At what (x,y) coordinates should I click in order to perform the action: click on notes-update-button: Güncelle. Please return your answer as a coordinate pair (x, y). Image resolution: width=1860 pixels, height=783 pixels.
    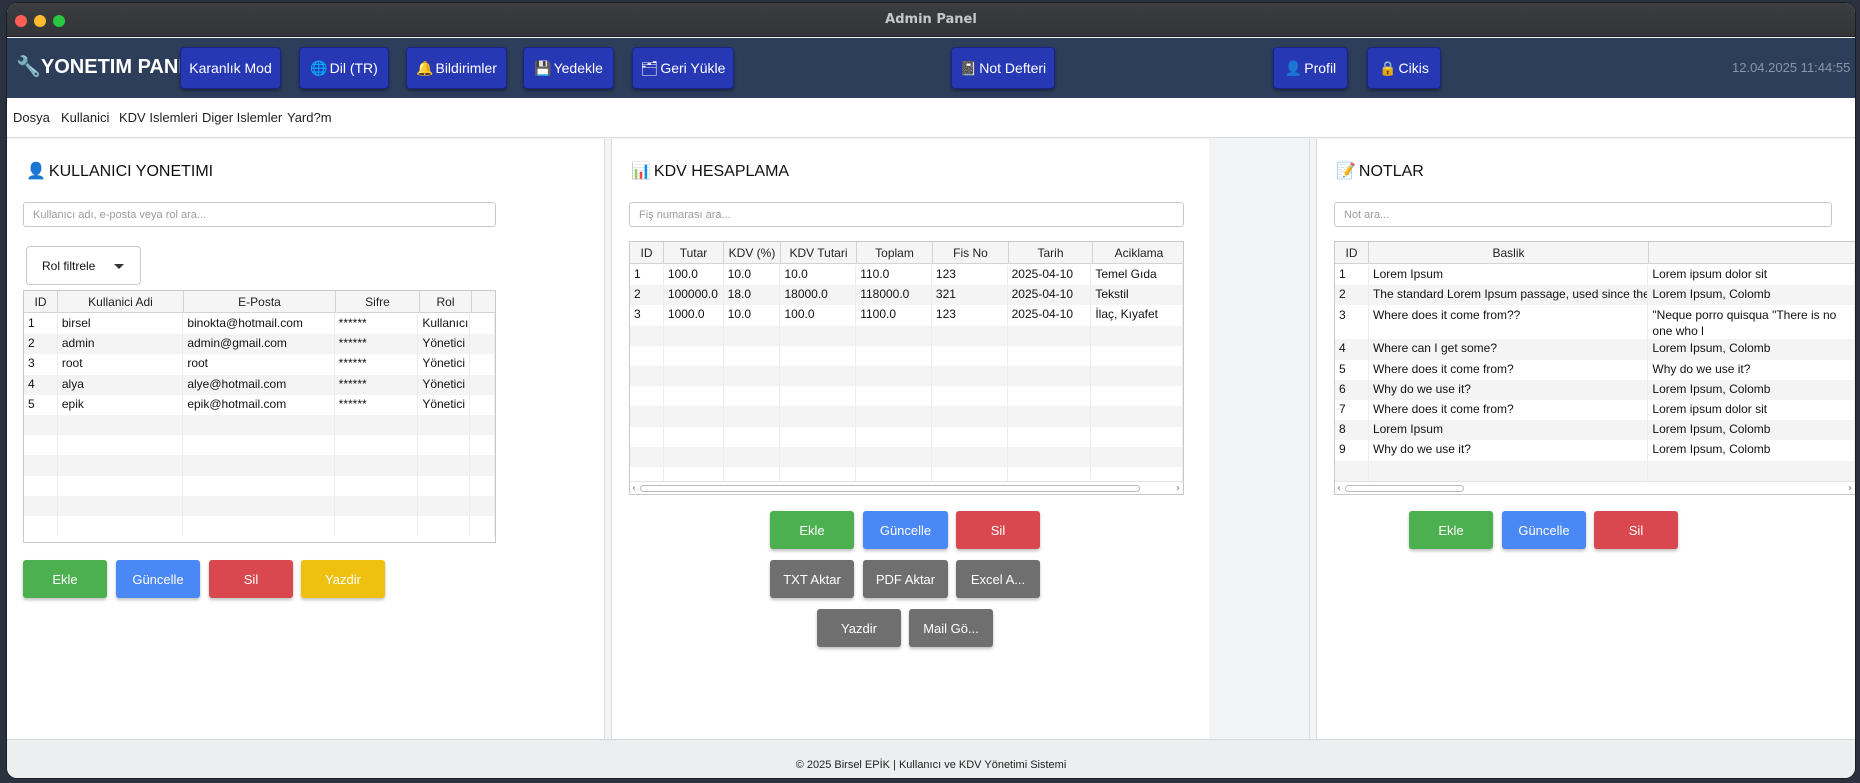
    Looking at the image, I should click on (1544, 530).